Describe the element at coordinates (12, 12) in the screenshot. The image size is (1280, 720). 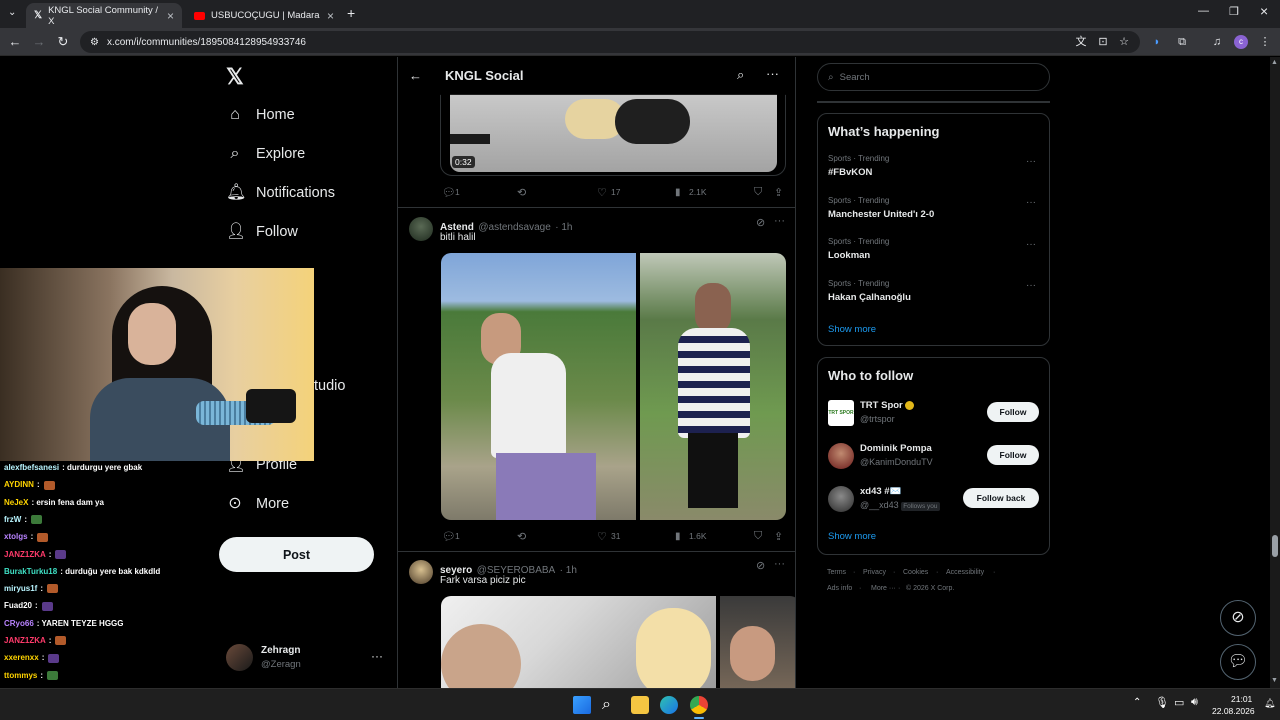
I see `tab-search-icon: ⌄` at that location.